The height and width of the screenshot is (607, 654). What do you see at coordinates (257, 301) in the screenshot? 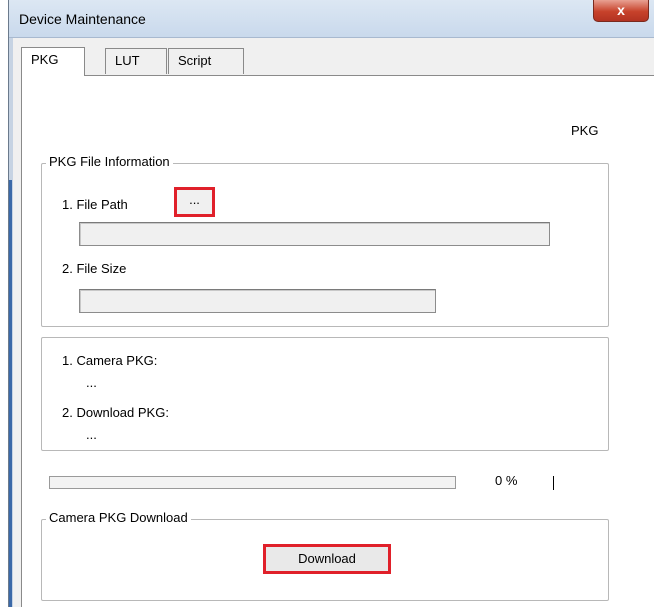
I see `file-size-field` at bounding box center [257, 301].